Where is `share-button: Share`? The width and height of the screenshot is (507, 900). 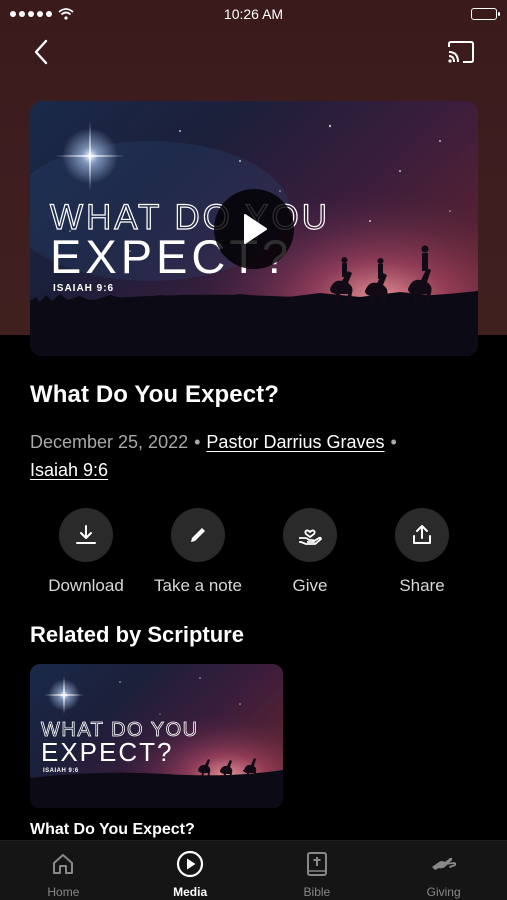
share-button: Share is located at coordinates (422, 552).